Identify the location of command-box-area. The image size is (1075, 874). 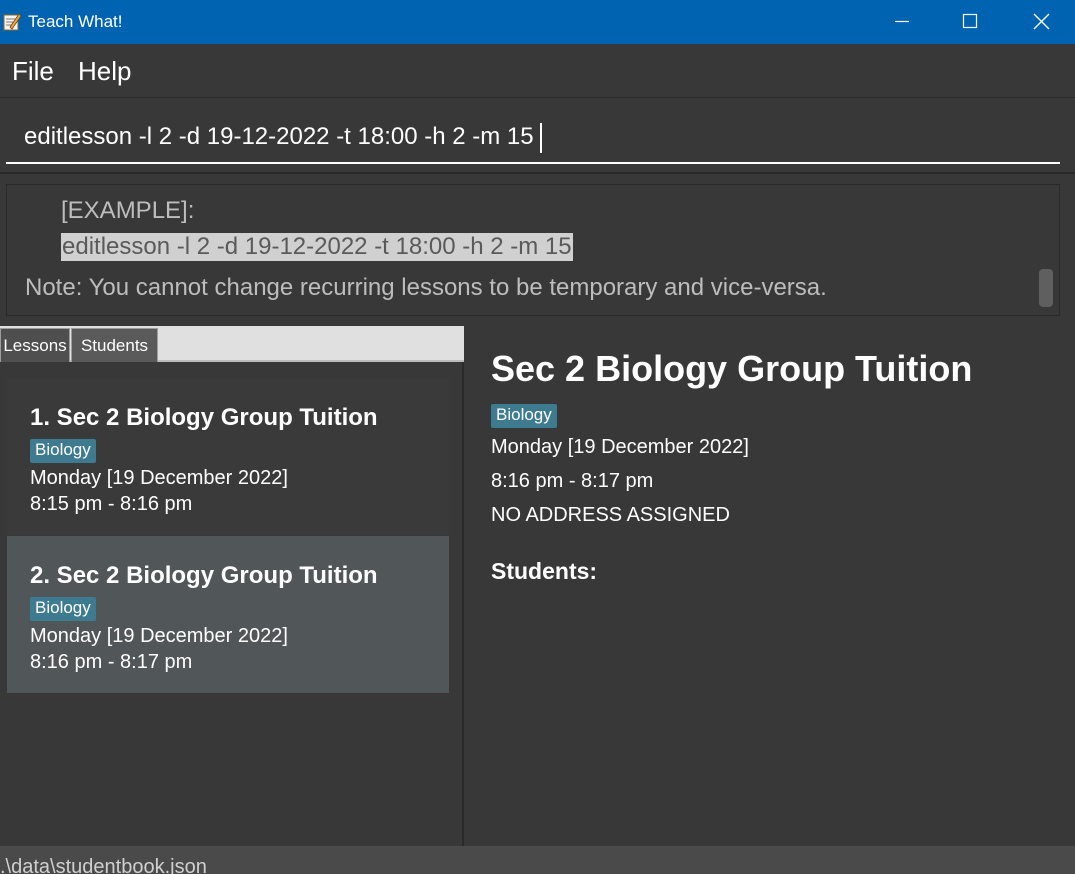
(537, 136).